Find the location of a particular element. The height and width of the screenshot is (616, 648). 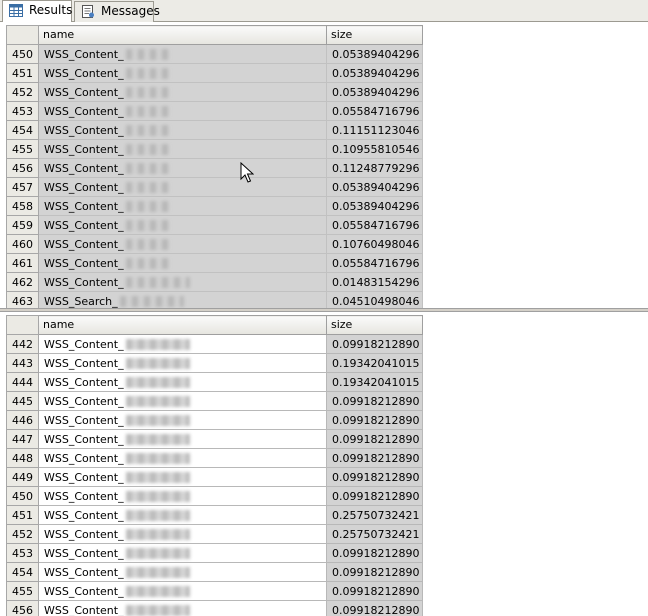

table-row: 452 WSS_Content_ 0.25750732421 is located at coordinates (214, 534).